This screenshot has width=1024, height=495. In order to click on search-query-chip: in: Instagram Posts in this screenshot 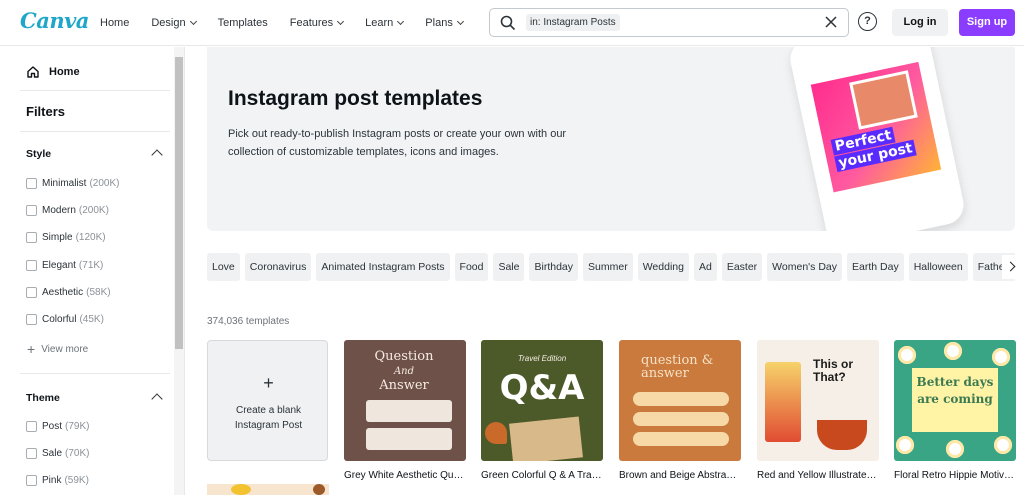, I will do `click(573, 22)`.